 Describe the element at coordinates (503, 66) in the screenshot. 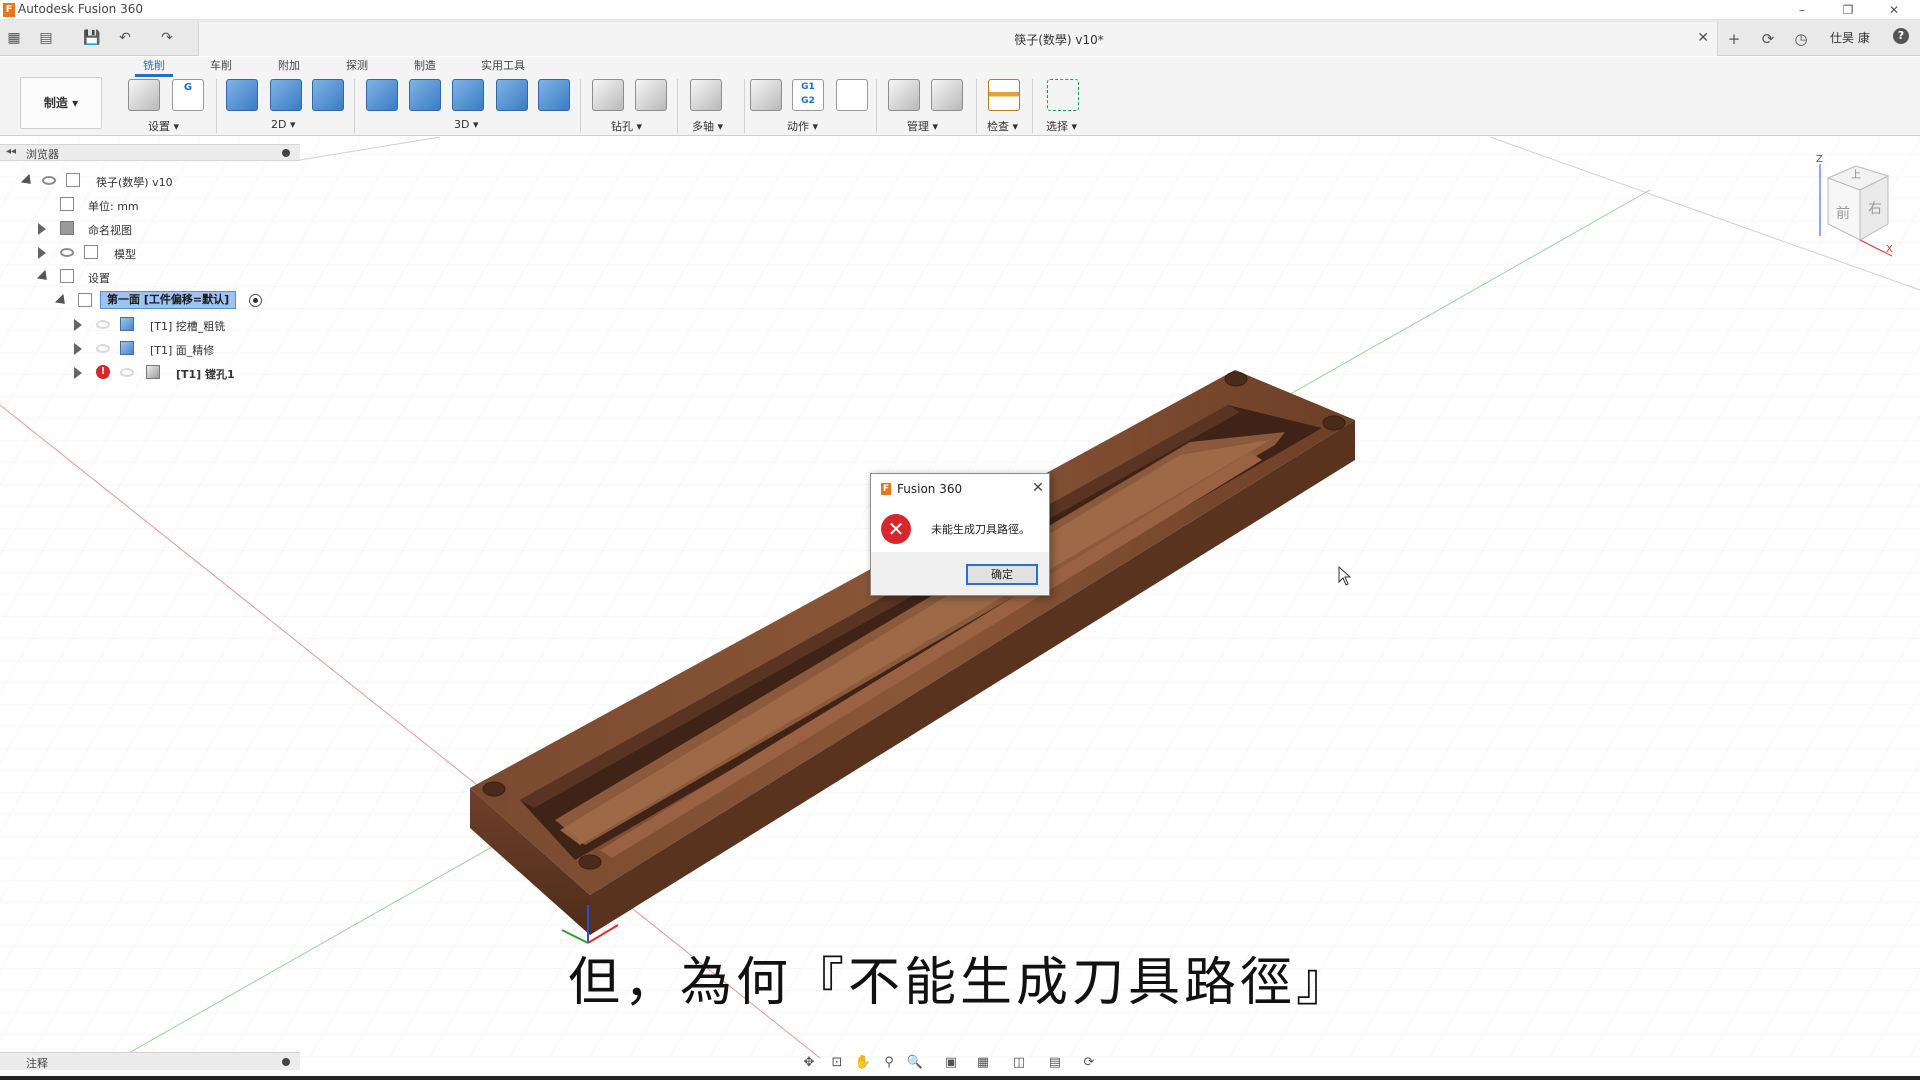

I see `tab-utilities: 实用工具` at that location.